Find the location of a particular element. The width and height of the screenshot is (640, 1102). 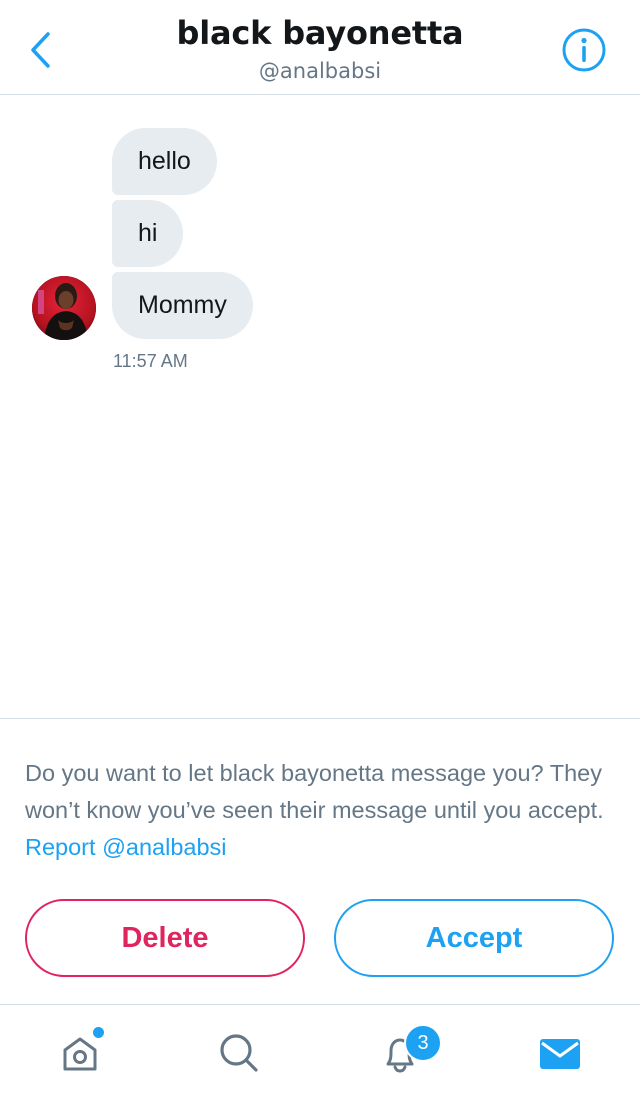

message-text: Mommy is located at coordinates (182, 305).